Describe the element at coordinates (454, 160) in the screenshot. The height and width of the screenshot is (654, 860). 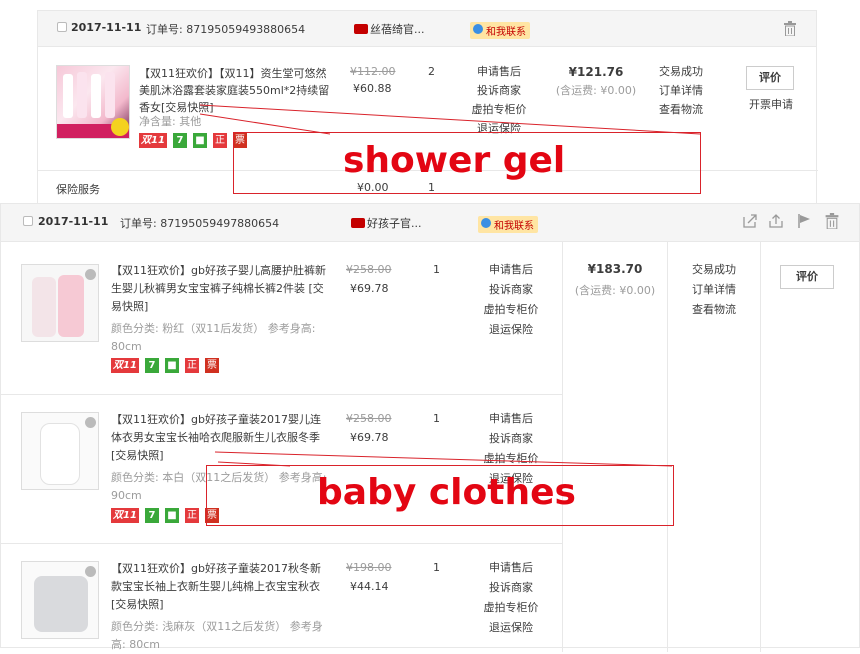
I see `shower-gel-annotation: shower gel` at that location.